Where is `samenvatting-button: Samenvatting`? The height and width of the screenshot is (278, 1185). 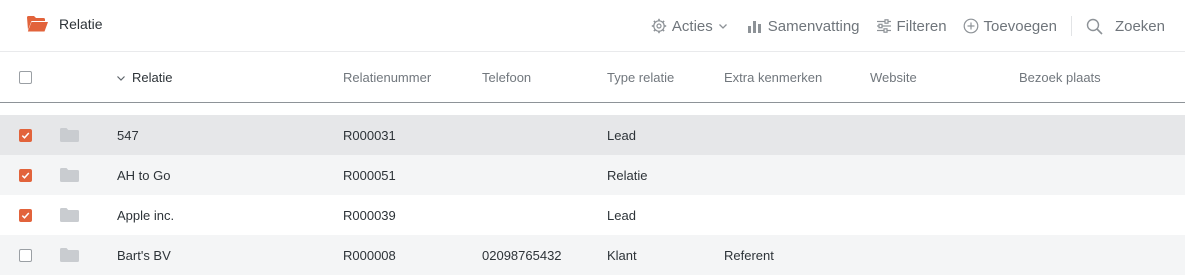 samenvatting-button: Samenvatting is located at coordinates (803, 26).